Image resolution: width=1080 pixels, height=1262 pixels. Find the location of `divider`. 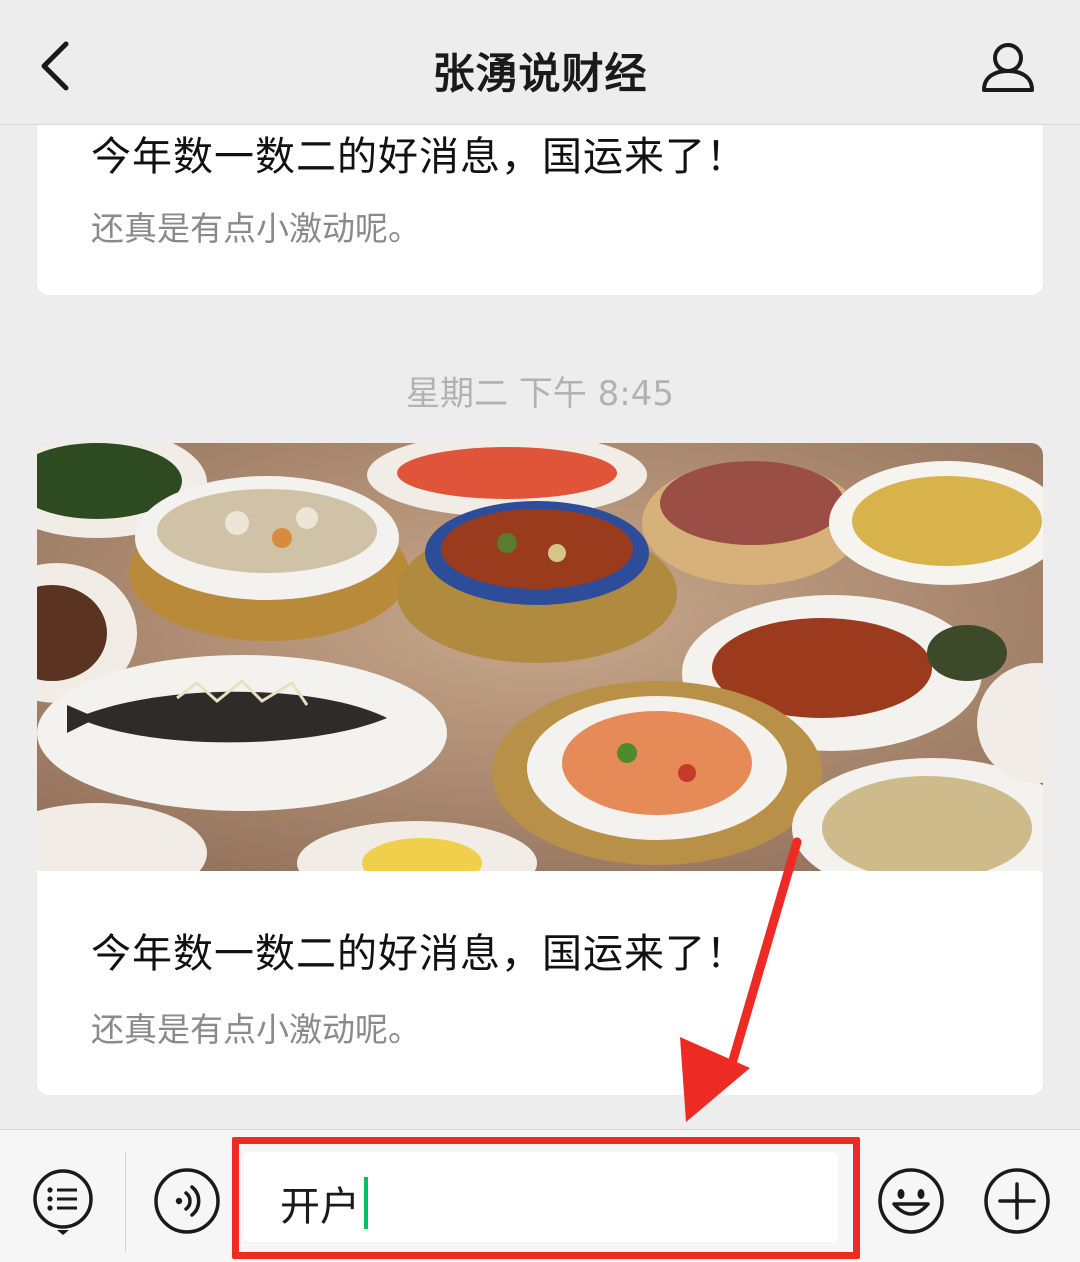

divider is located at coordinates (125, 1202).